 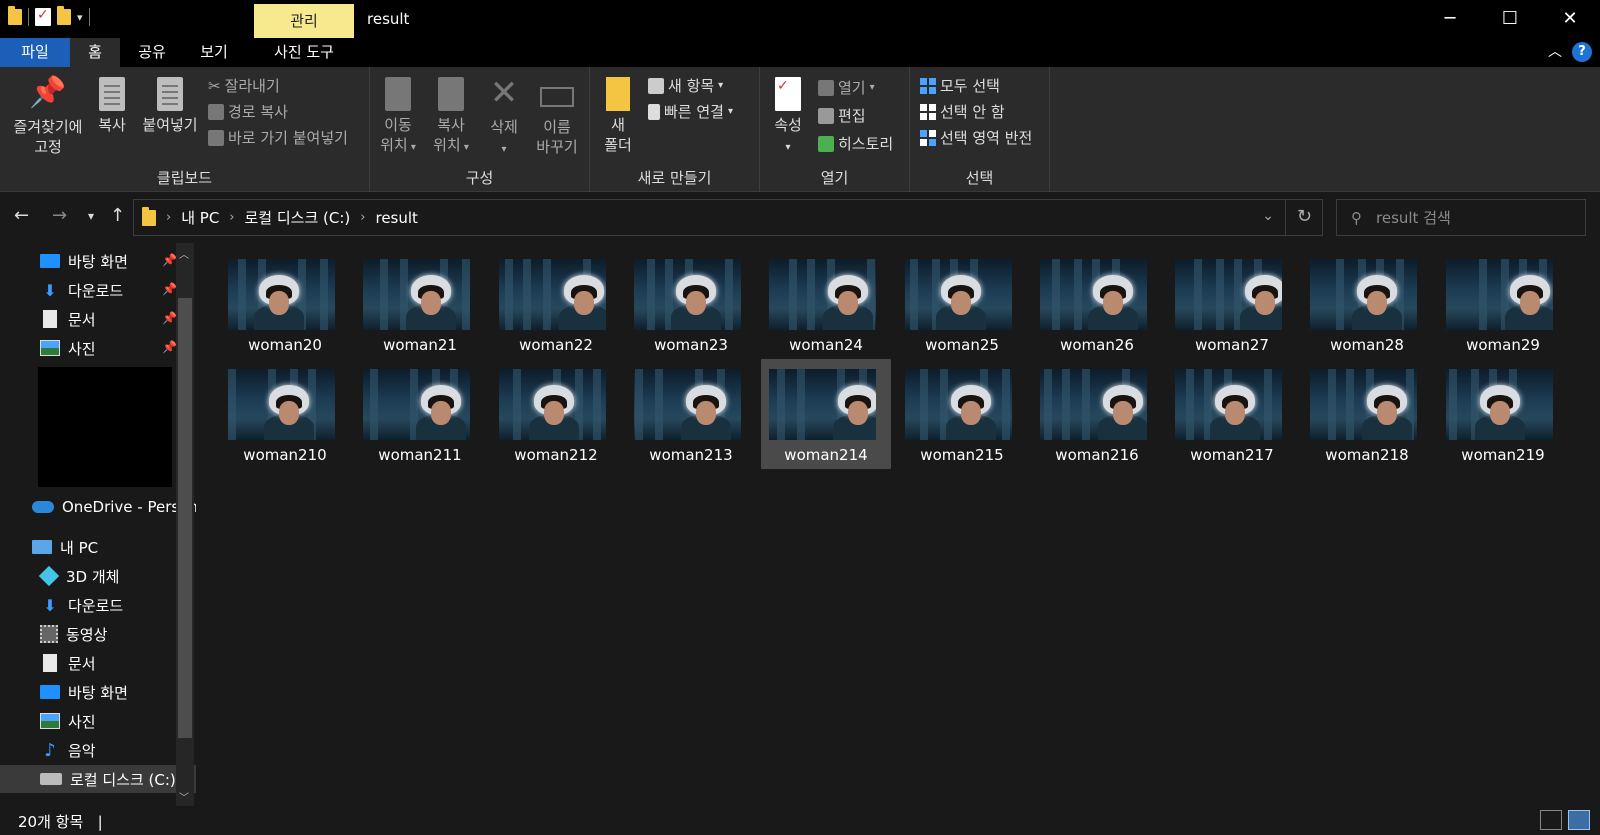 I want to click on tab-file: 파일, so click(x=35, y=52).